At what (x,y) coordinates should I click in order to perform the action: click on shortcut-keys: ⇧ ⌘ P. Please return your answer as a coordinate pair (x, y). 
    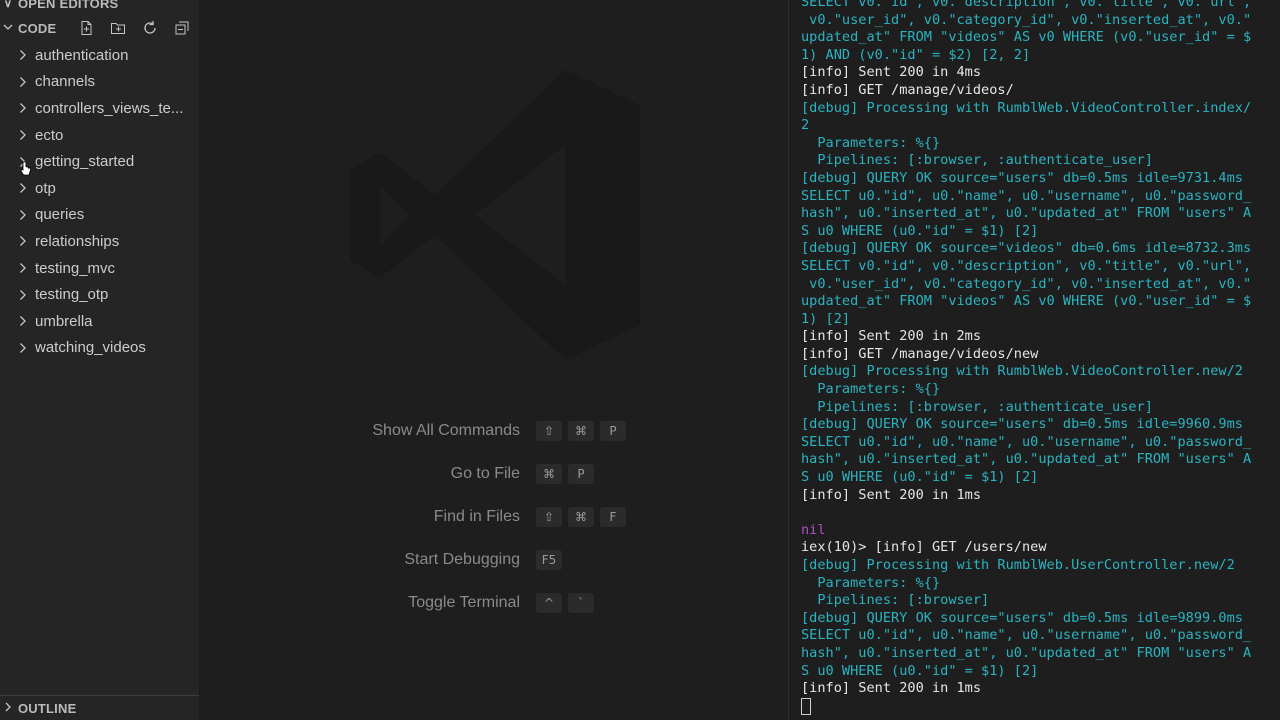
    Looking at the image, I should click on (581, 431).